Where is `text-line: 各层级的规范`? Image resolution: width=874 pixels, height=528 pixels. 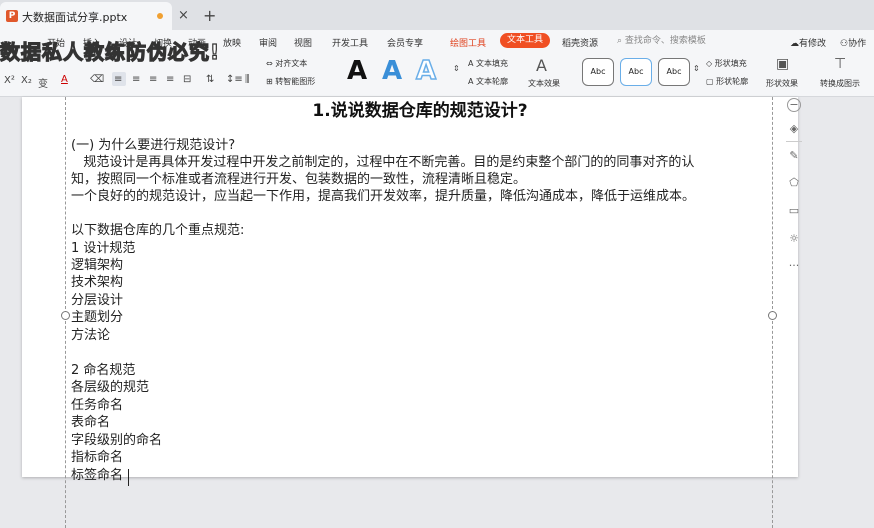
text-line: 各层级的规范 is located at coordinates (110, 387).